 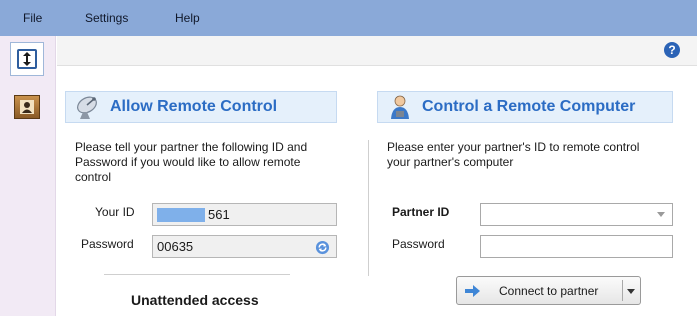 I want to click on control-remote-computer-header: Control a Remote Computer, so click(x=525, y=107).